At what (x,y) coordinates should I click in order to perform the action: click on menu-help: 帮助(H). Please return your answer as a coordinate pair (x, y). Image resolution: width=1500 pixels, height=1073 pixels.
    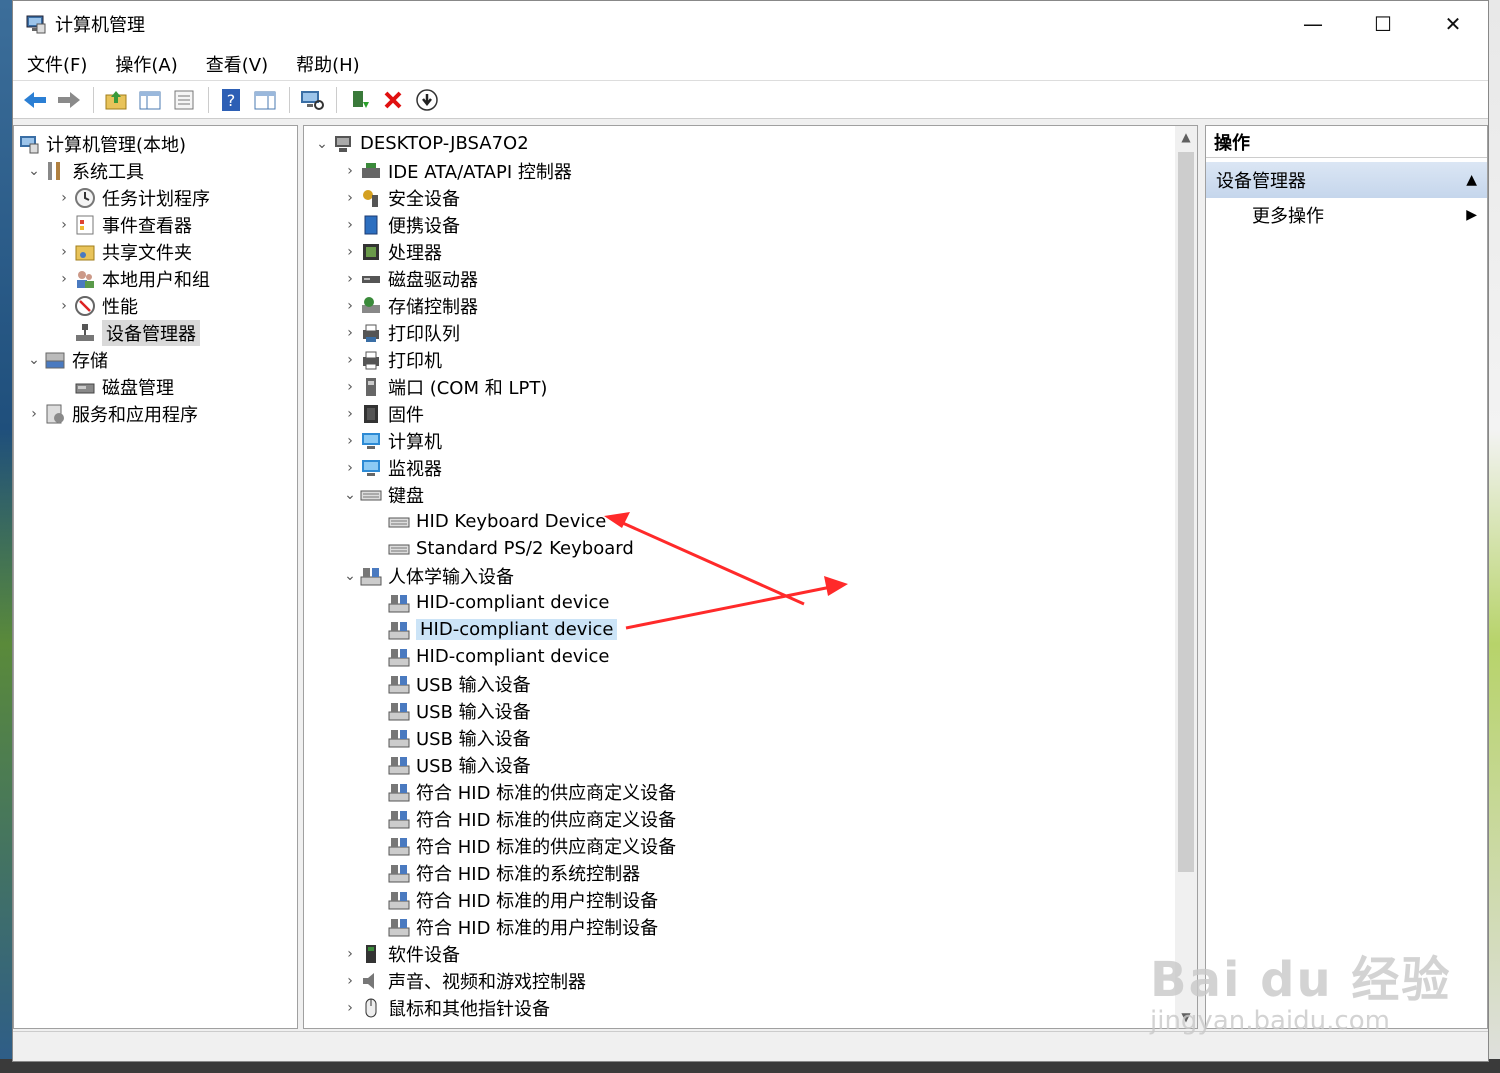
    Looking at the image, I should click on (328, 64).